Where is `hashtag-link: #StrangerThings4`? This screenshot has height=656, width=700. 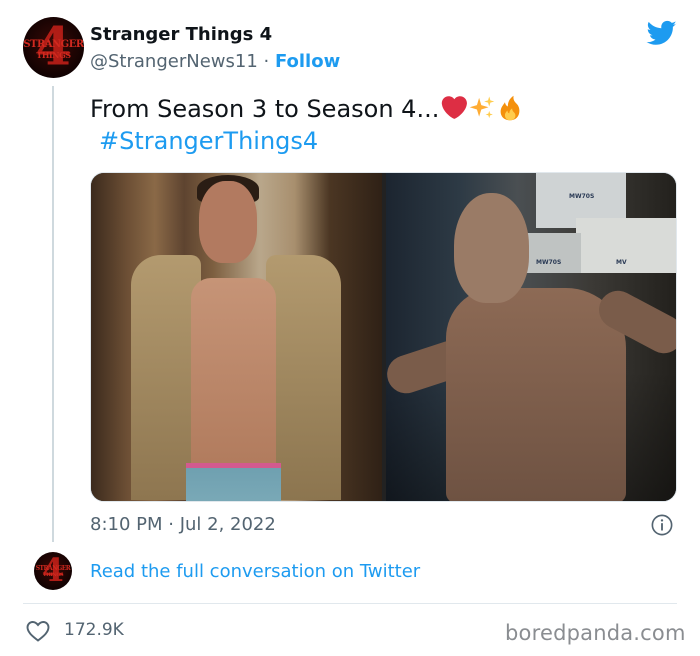 hashtag-link: #StrangerThings4 is located at coordinates (208, 141).